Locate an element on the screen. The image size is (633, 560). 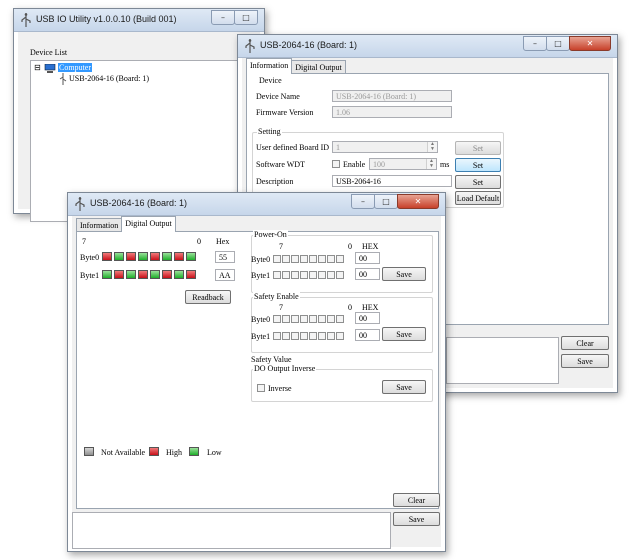
byte1-bit1-led is located at coordinates (179, 274).